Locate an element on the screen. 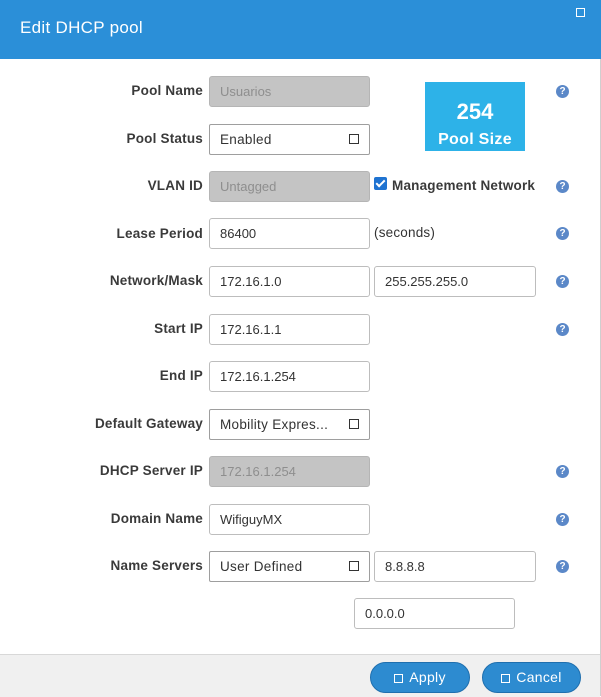 The width and height of the screenshot is (601, 697). pool-size-label: Pool Size is located at coordinates (475, 139).